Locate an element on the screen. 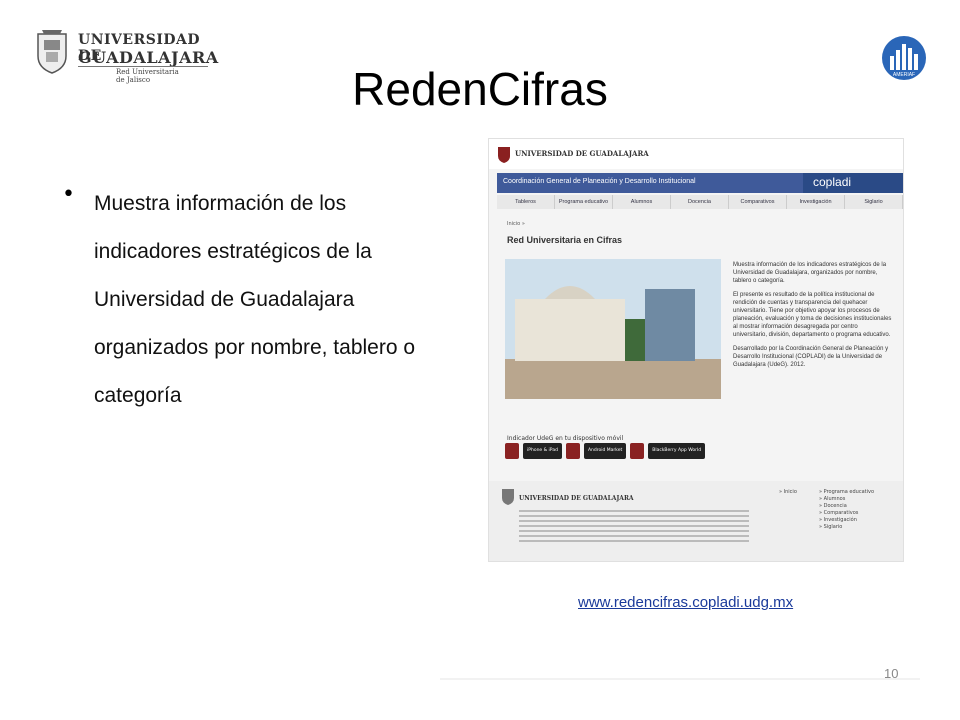  shot-nav-item: Tableros is located at coordinates (526, 202).